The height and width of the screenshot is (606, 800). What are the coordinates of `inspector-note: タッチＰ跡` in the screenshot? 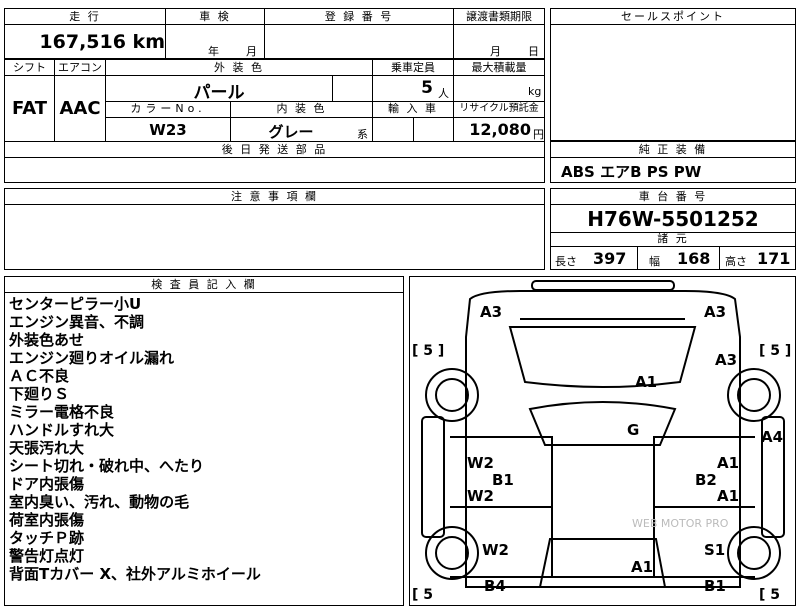 It's located at (47, 538).